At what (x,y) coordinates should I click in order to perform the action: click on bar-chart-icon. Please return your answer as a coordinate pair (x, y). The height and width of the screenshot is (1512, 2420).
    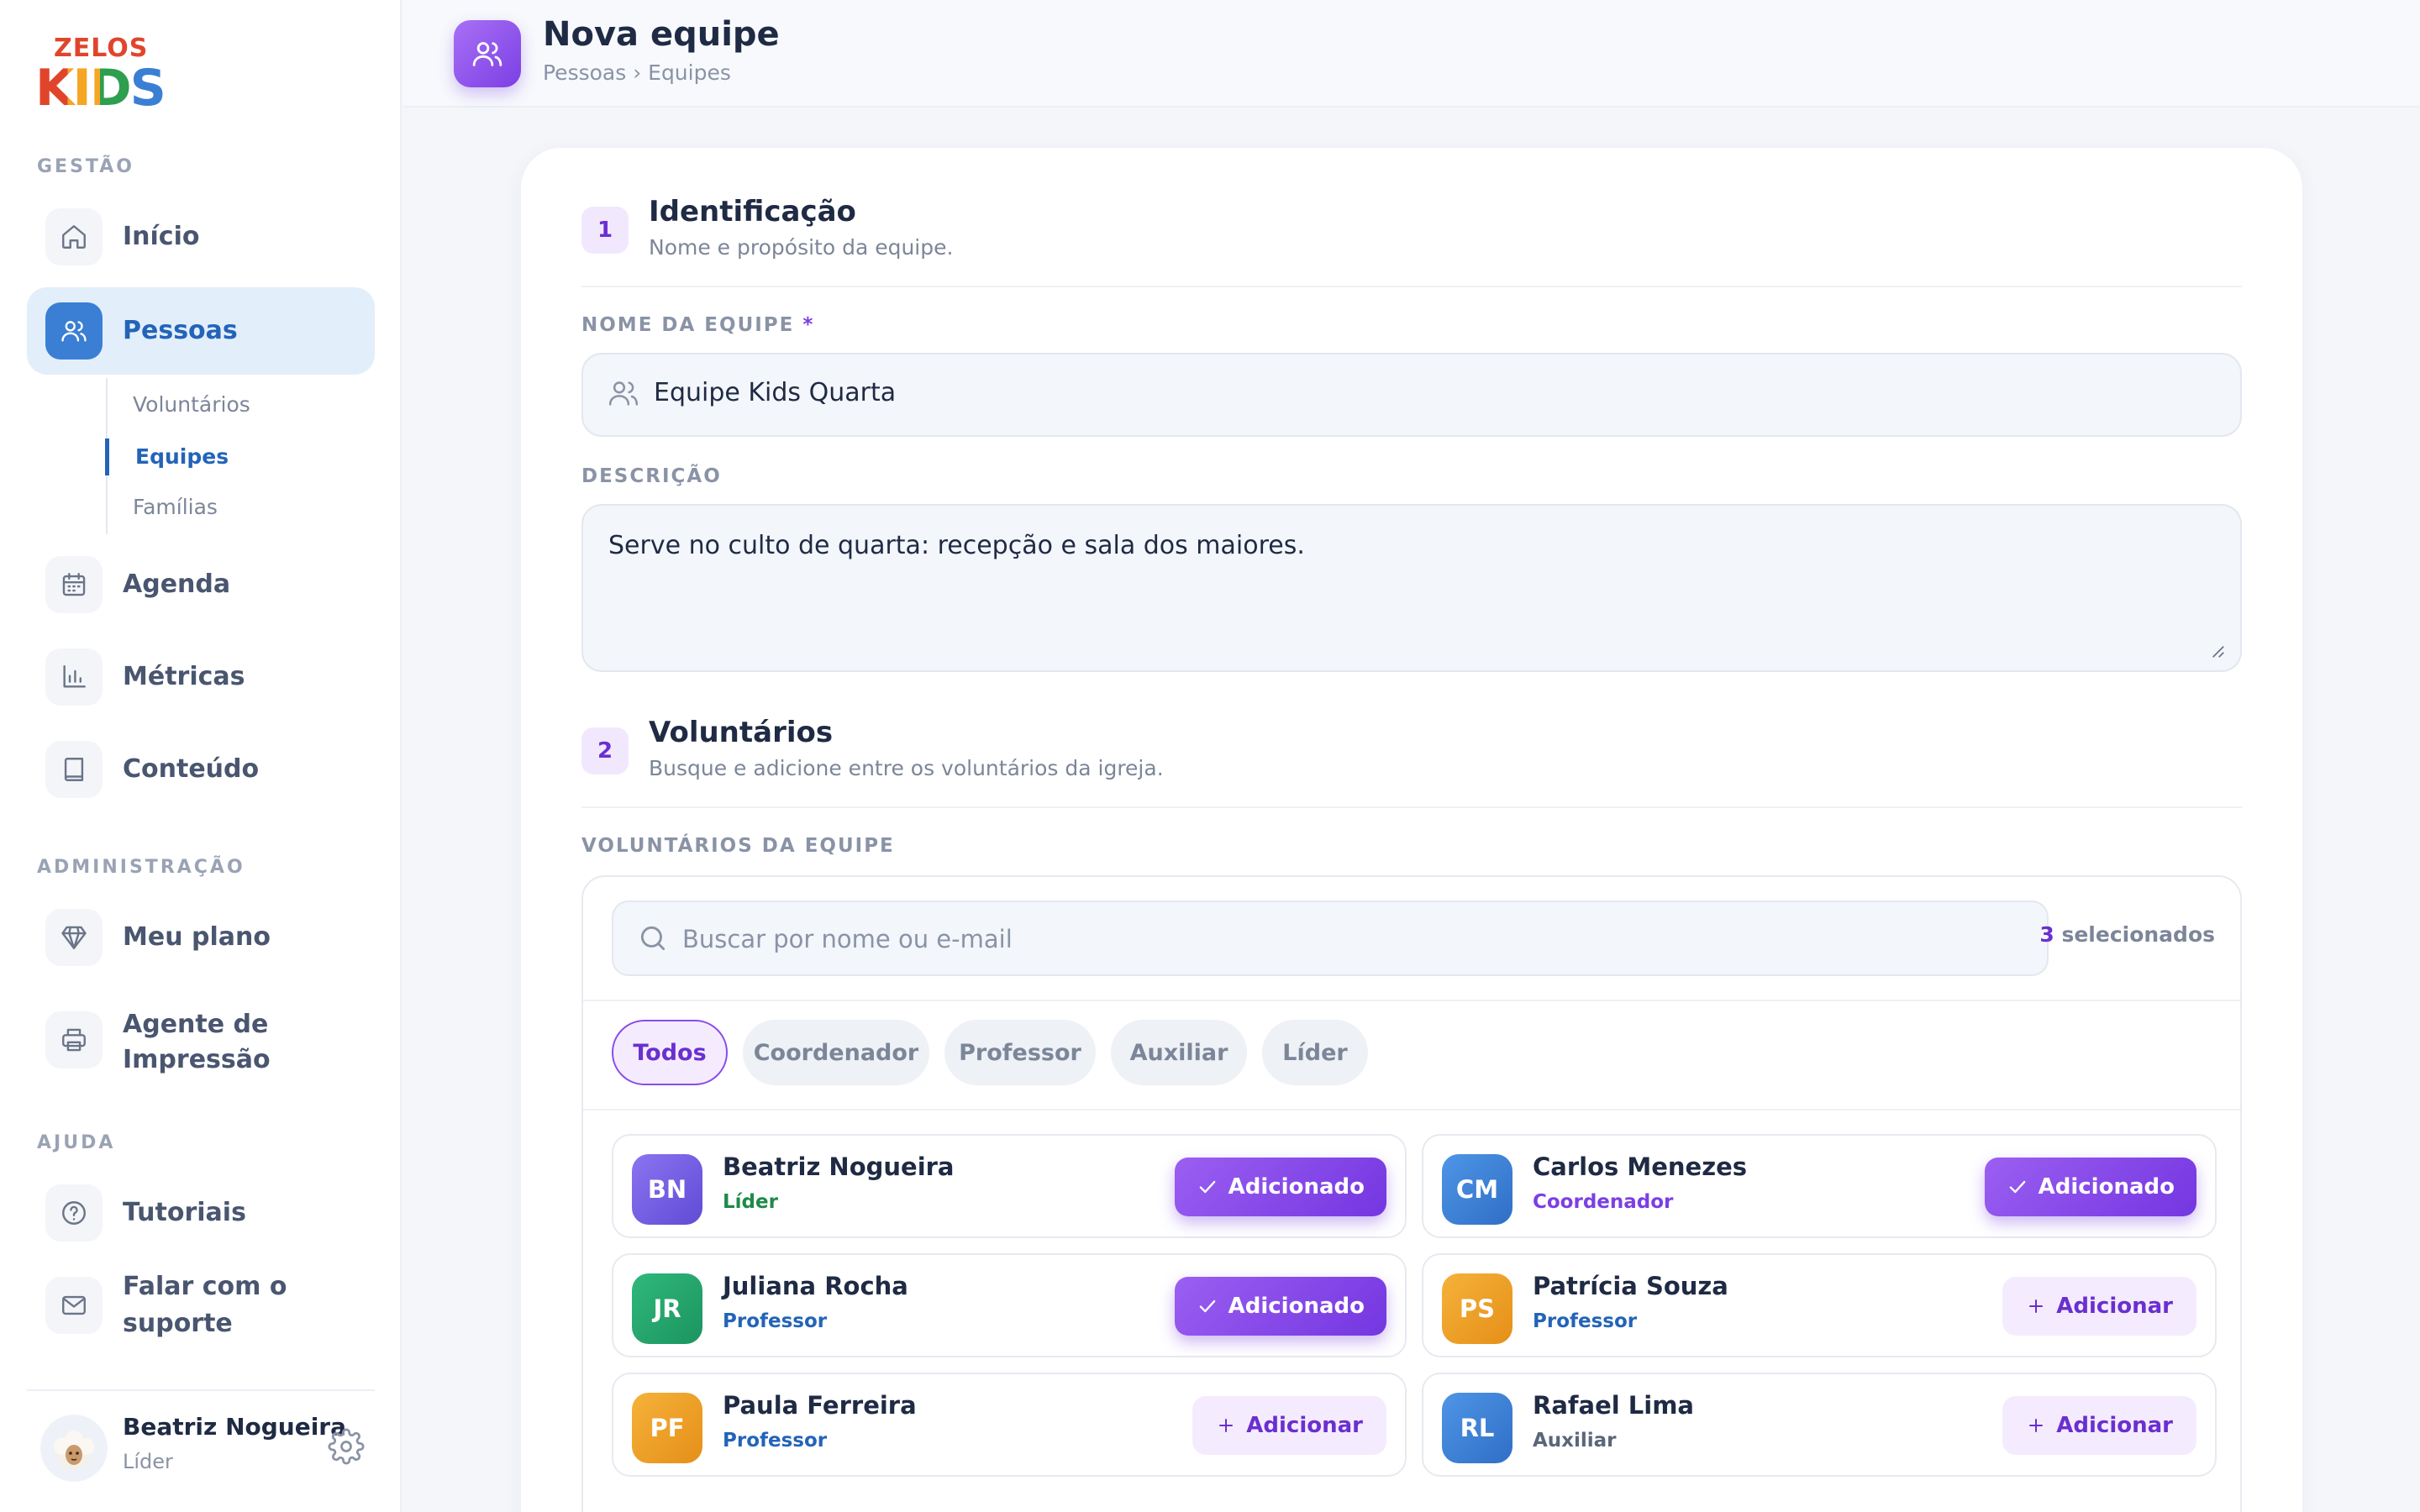
    Looking at the image, I should click on (74, 677).